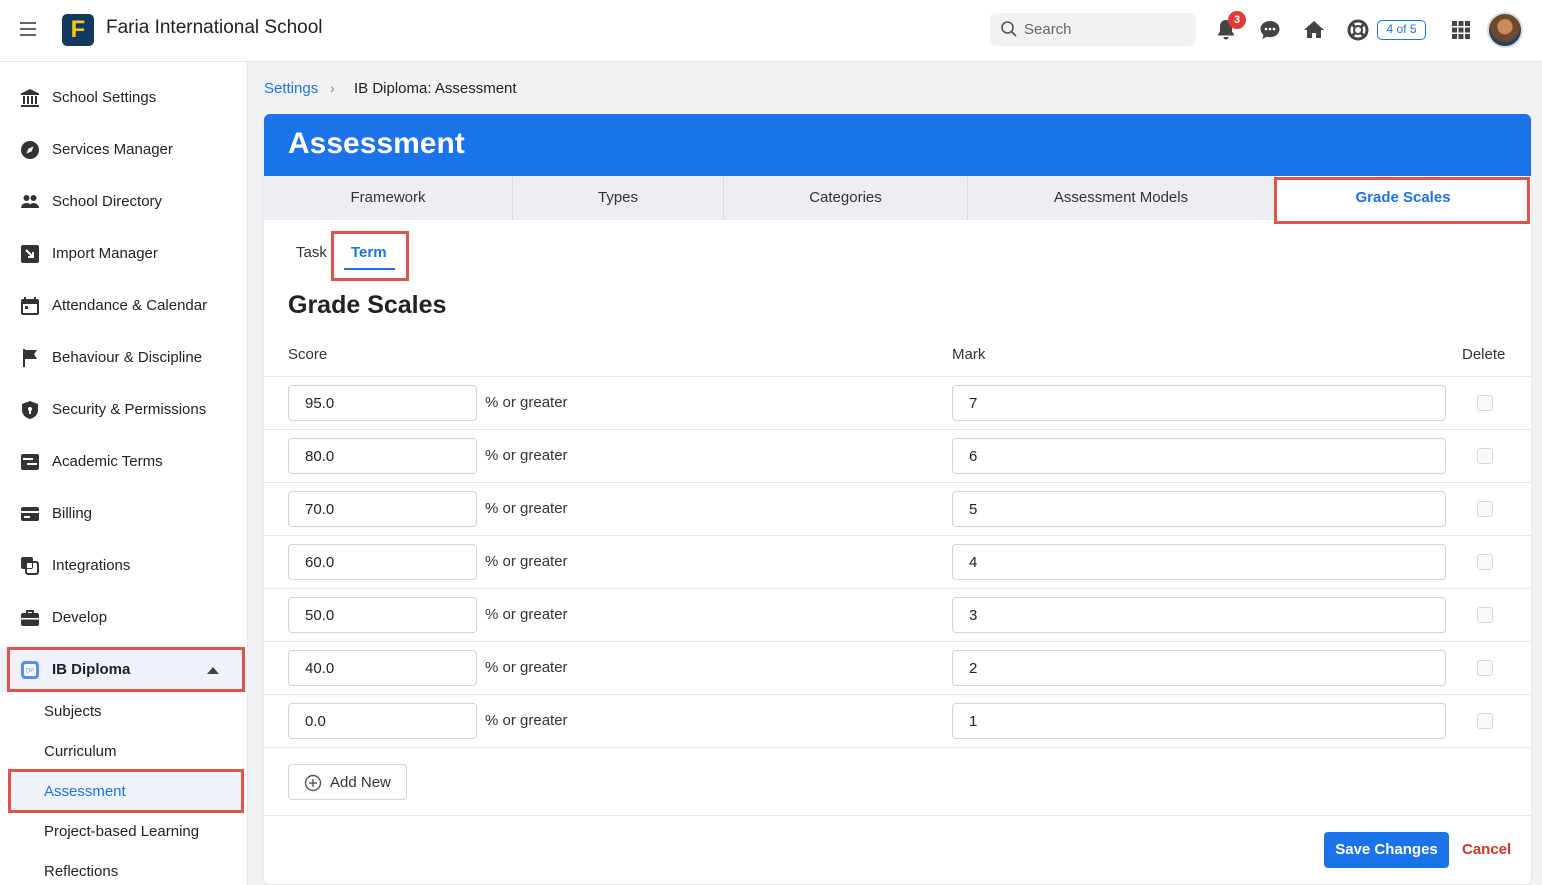 The width and height of the screenshot is (1542, 885). What do you see at coordinates (28, 29) in the screenshot?
I see `menu-icon` at bounding box center [28, 29].